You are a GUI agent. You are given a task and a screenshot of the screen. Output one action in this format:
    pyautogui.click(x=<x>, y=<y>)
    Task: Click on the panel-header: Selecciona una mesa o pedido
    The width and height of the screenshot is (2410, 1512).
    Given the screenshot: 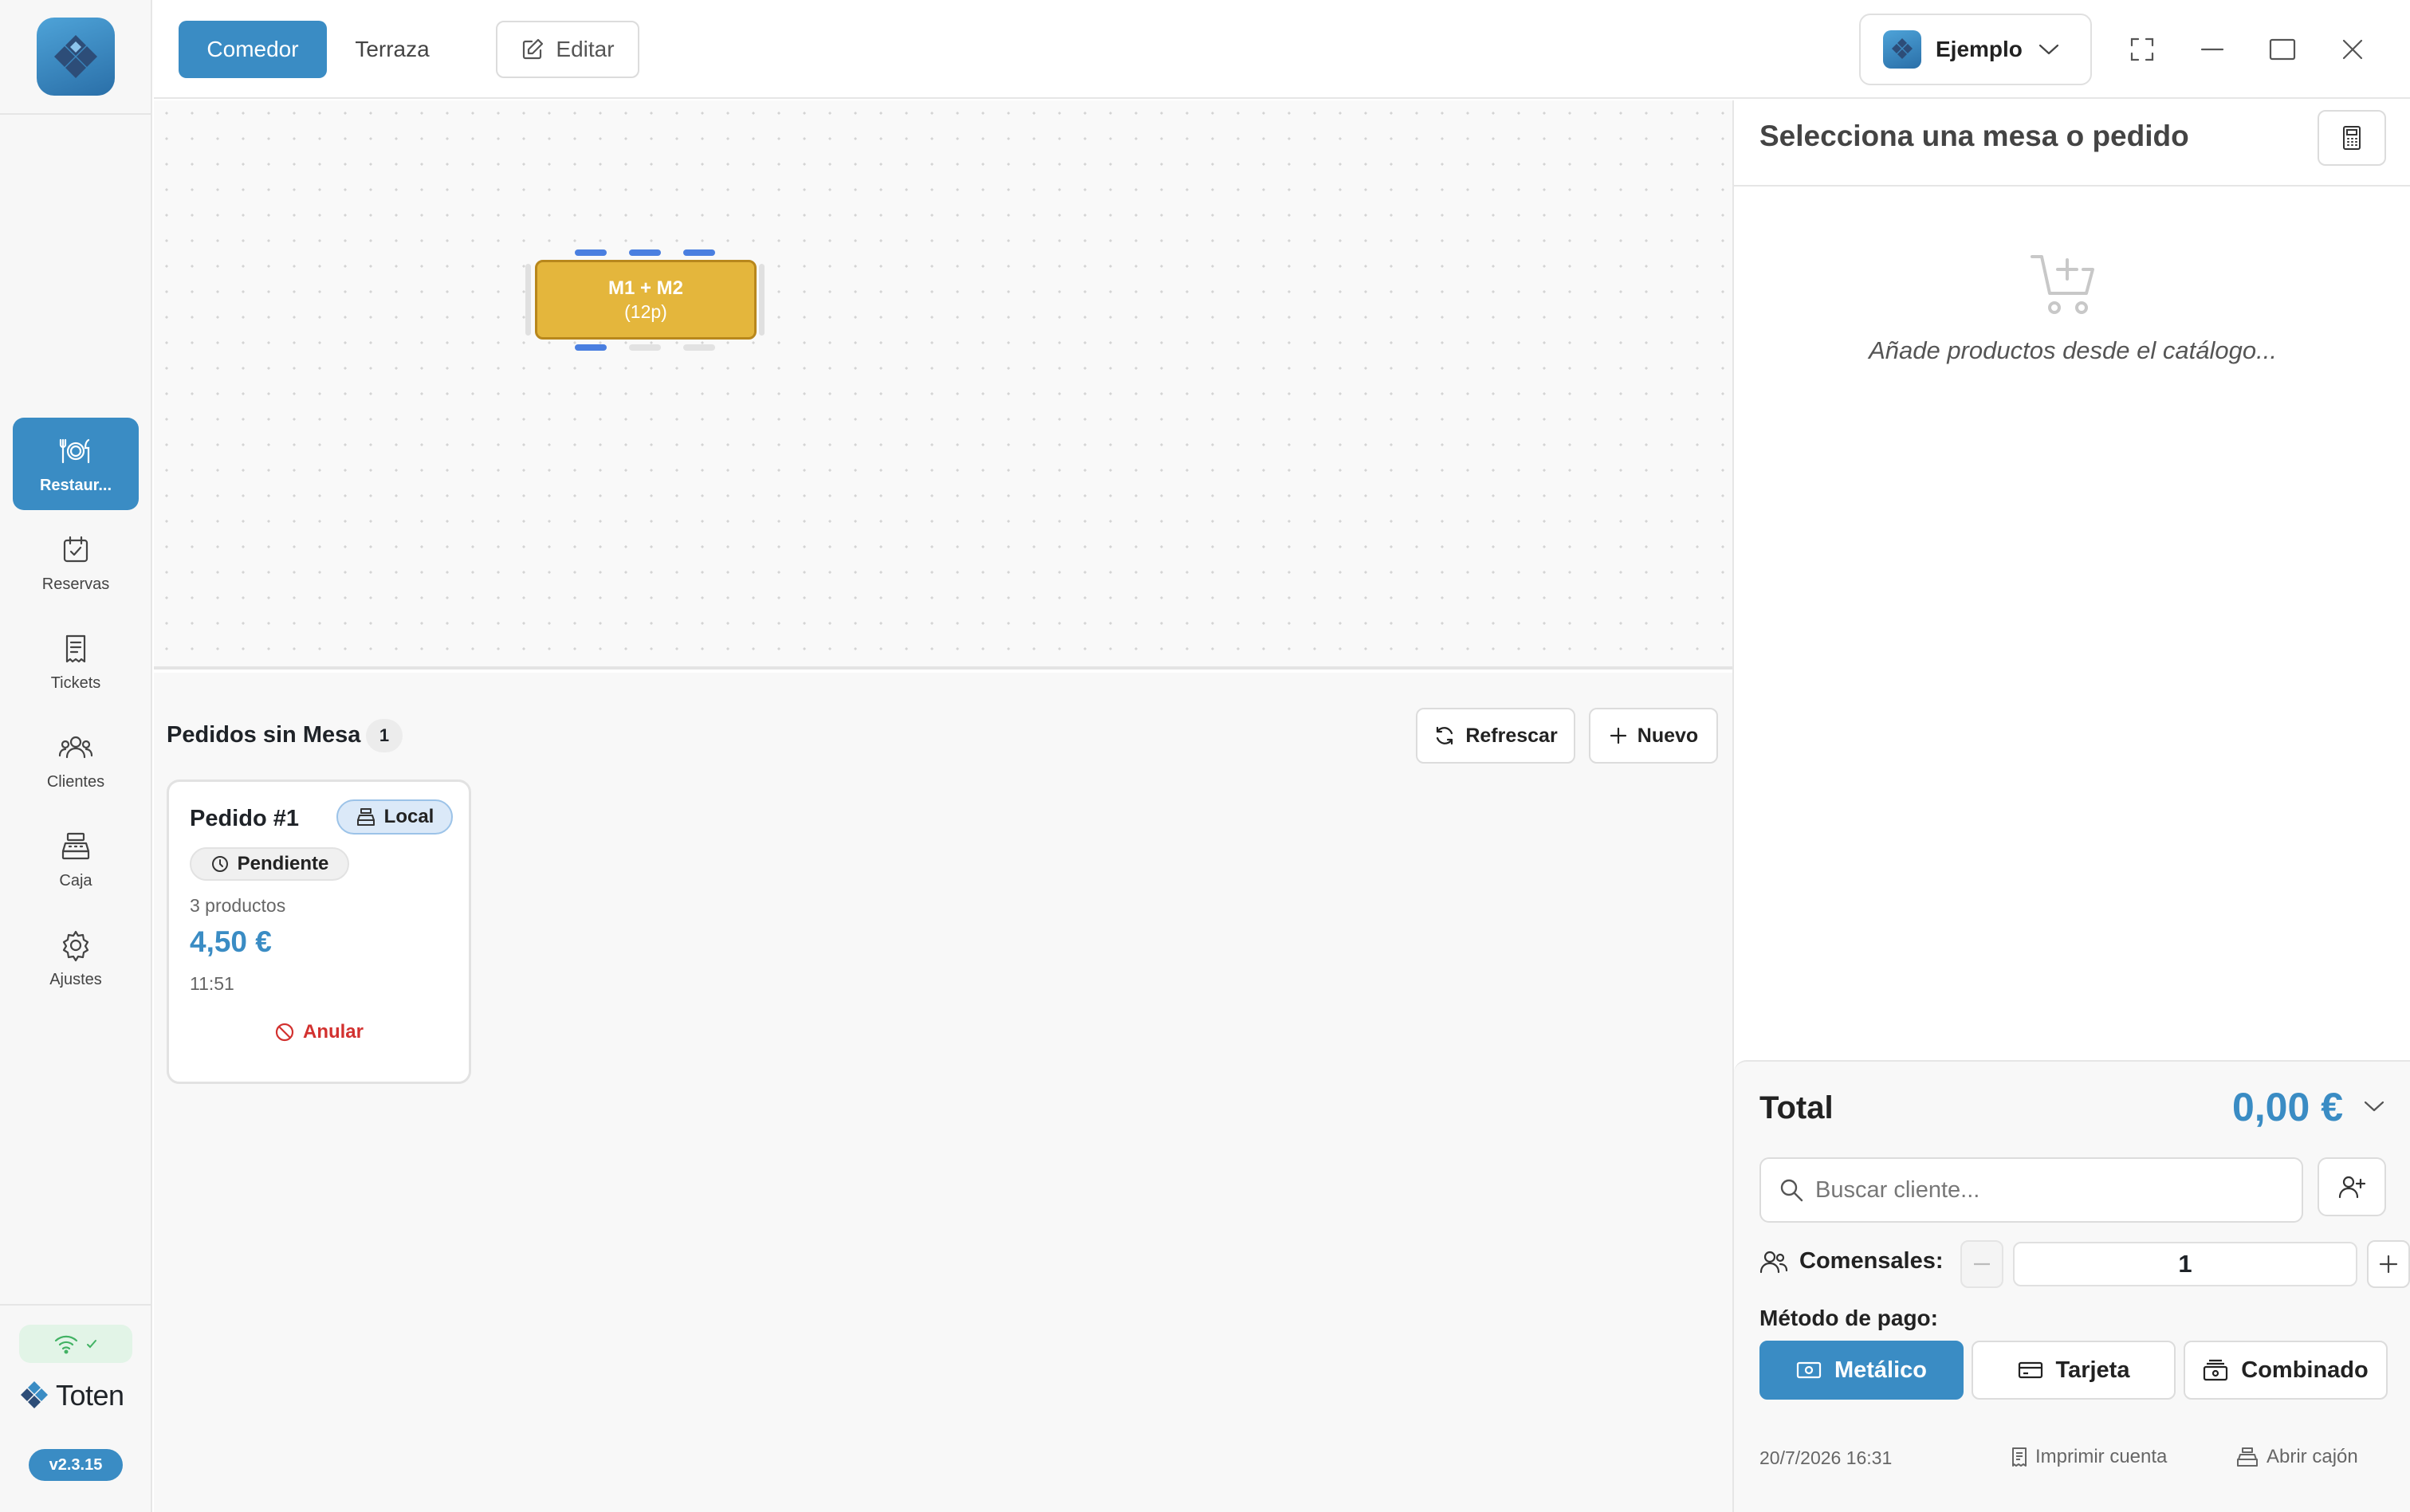 What is the action you would take?
    pyautogui.click(x=2072, y=143)
    